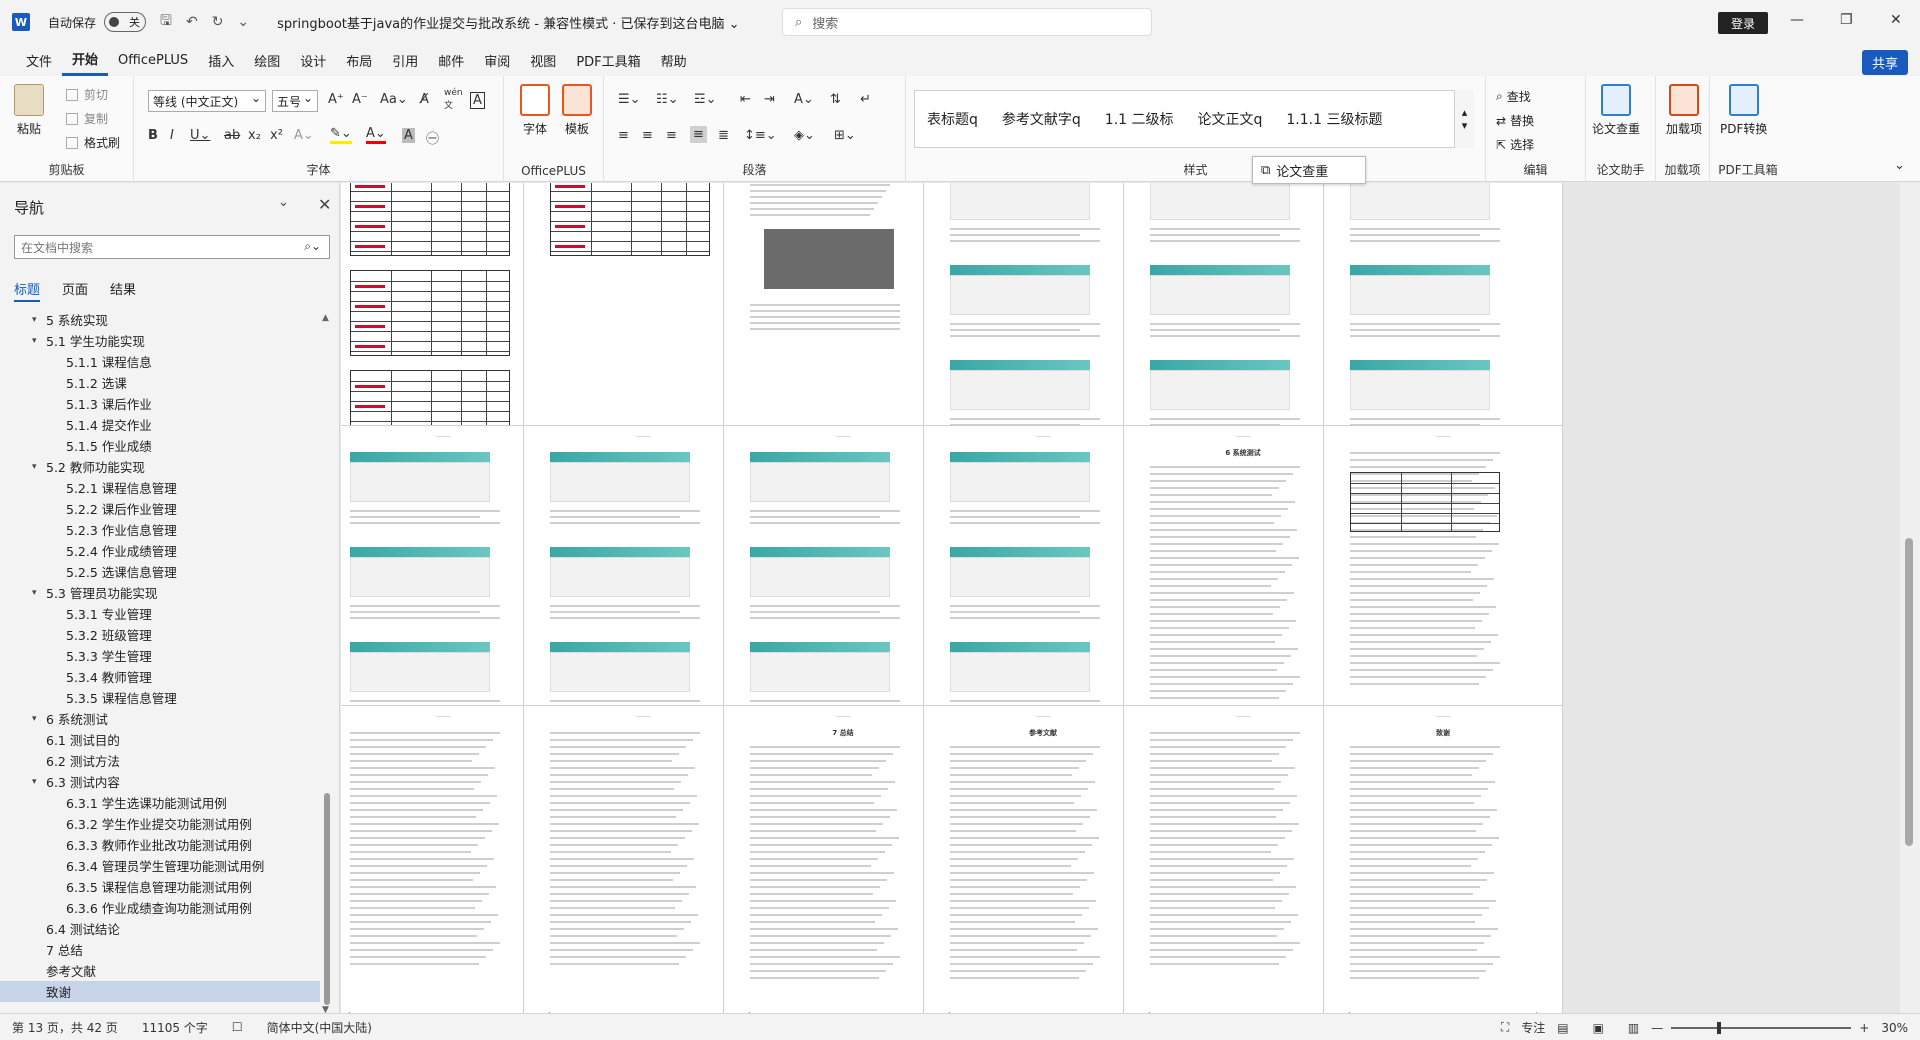  I want to click on menu-item: 开始, so click(85, 60).